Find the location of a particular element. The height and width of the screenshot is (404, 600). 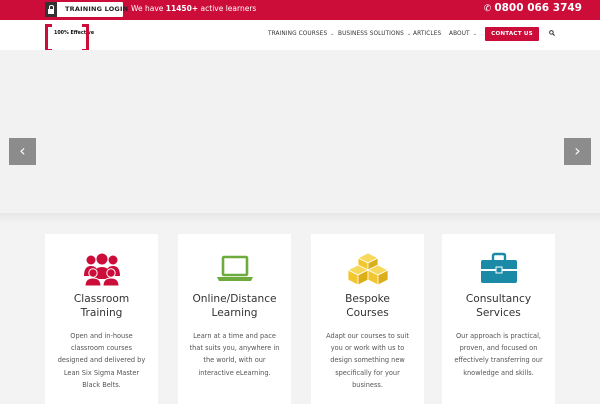

training-login-label: TRAINING LOGIN is located at coordinates (97, 9).